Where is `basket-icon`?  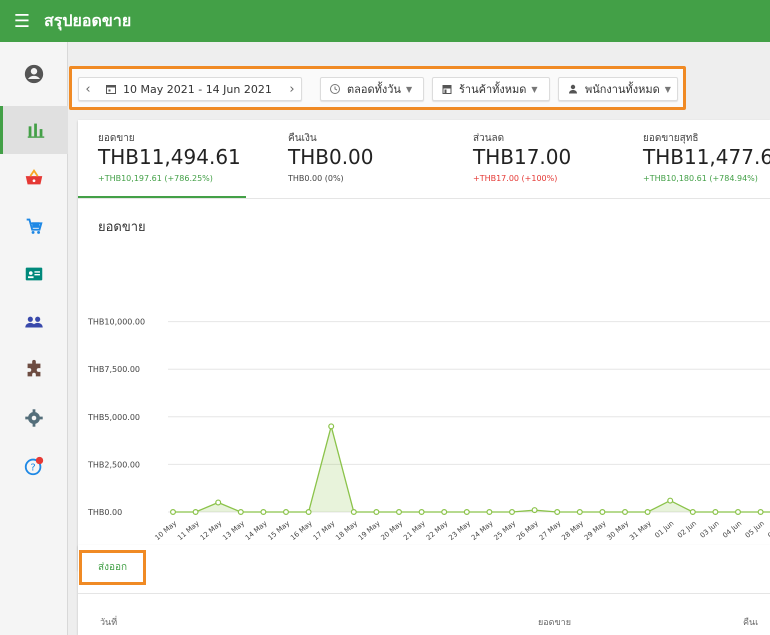 basket-icon is located at coordinates (34, 178).